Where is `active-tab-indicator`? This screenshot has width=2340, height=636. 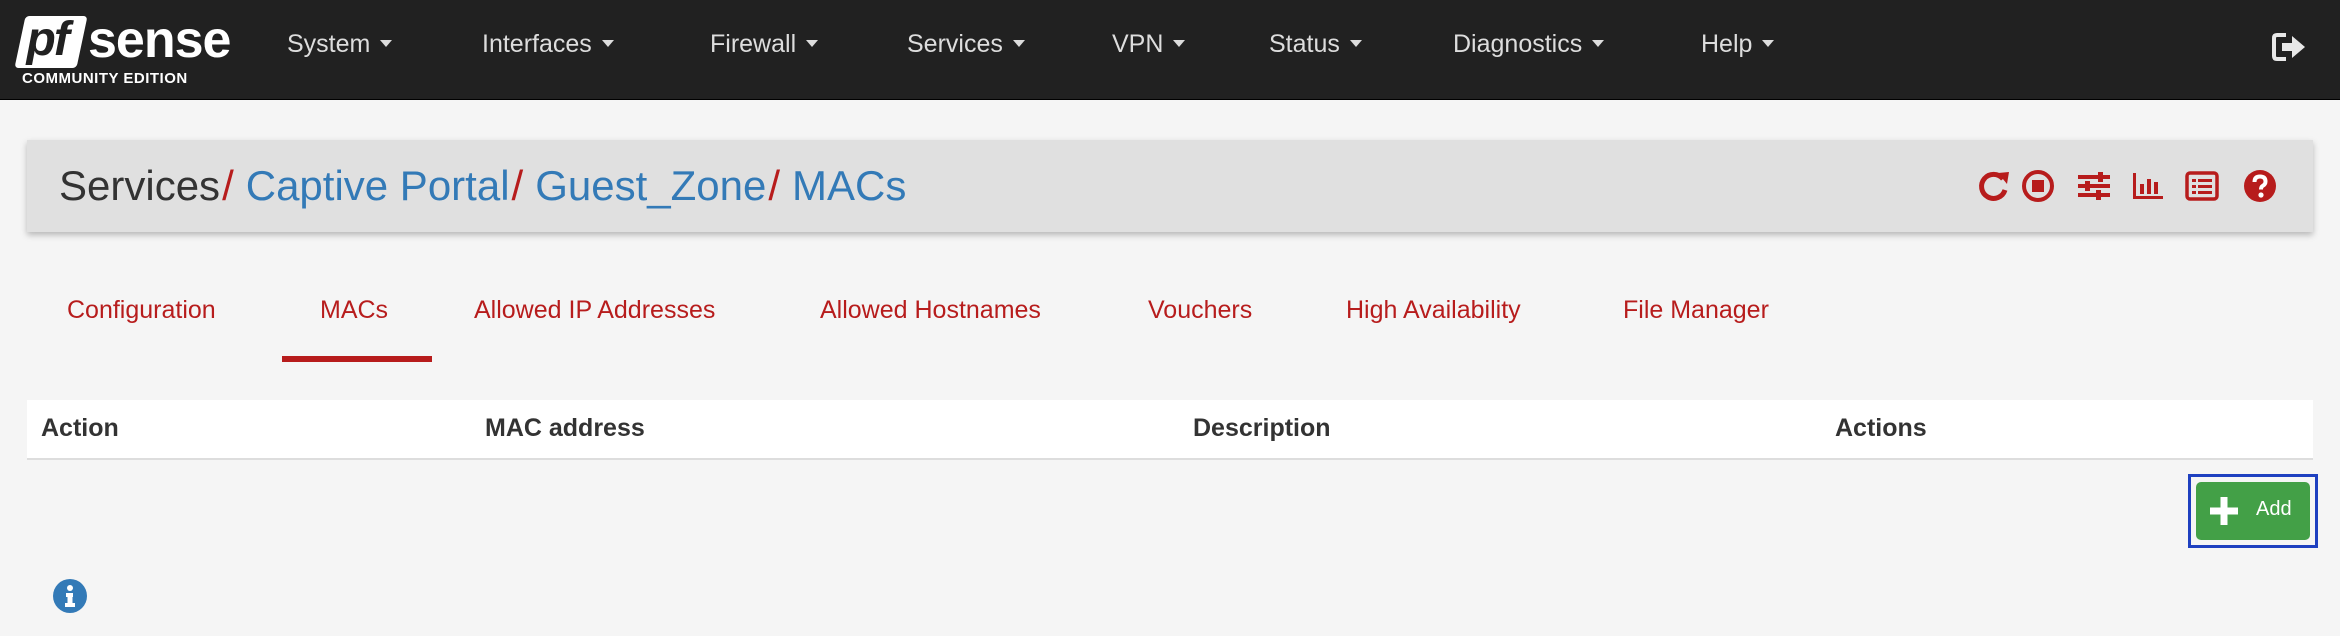
active-tab-indicator is located at coordinates (357, 359).